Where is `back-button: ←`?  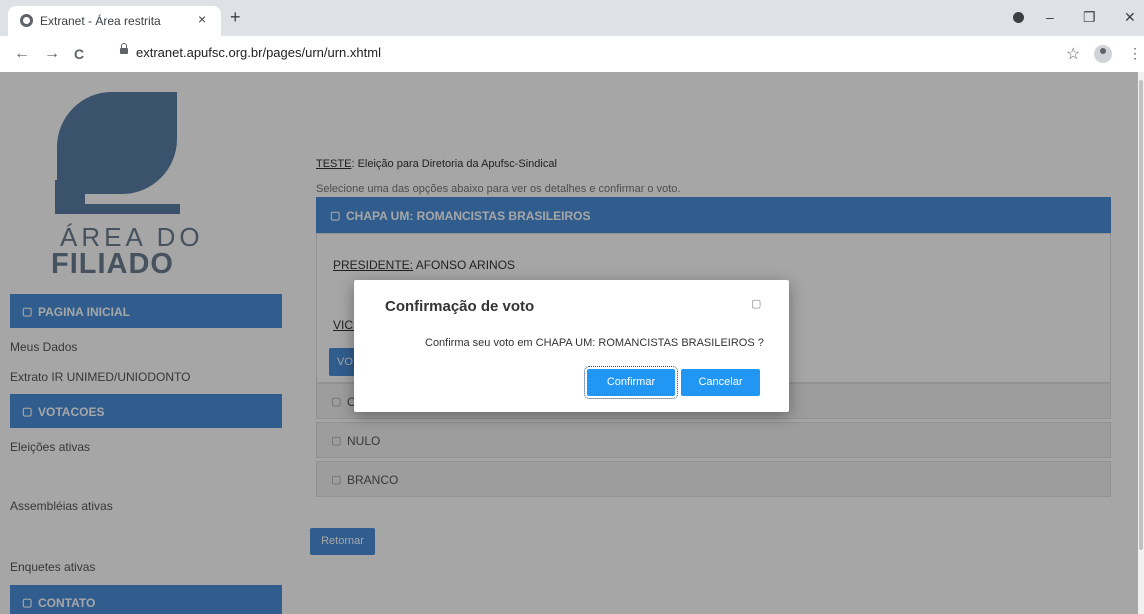 back-button: ← is located at coordinates (22, 54).